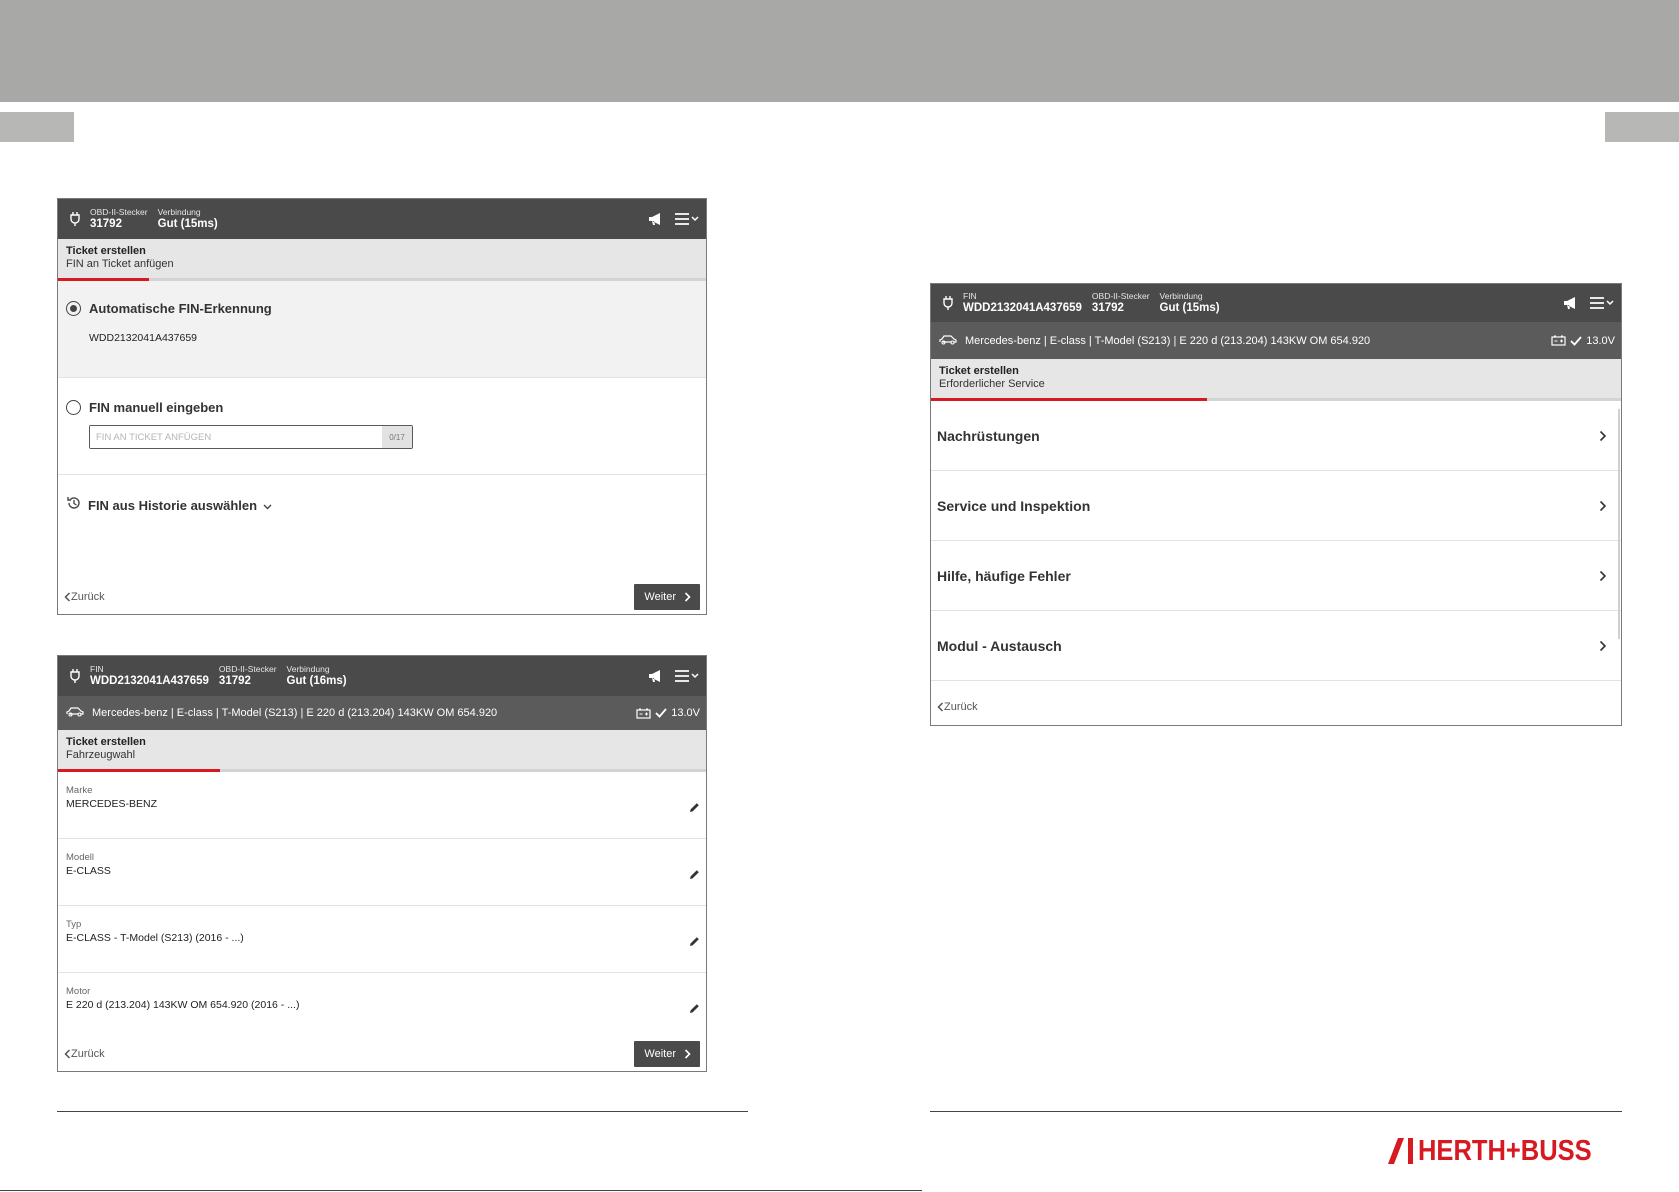  I want to click on field-label: Marke, so click(79, 790).